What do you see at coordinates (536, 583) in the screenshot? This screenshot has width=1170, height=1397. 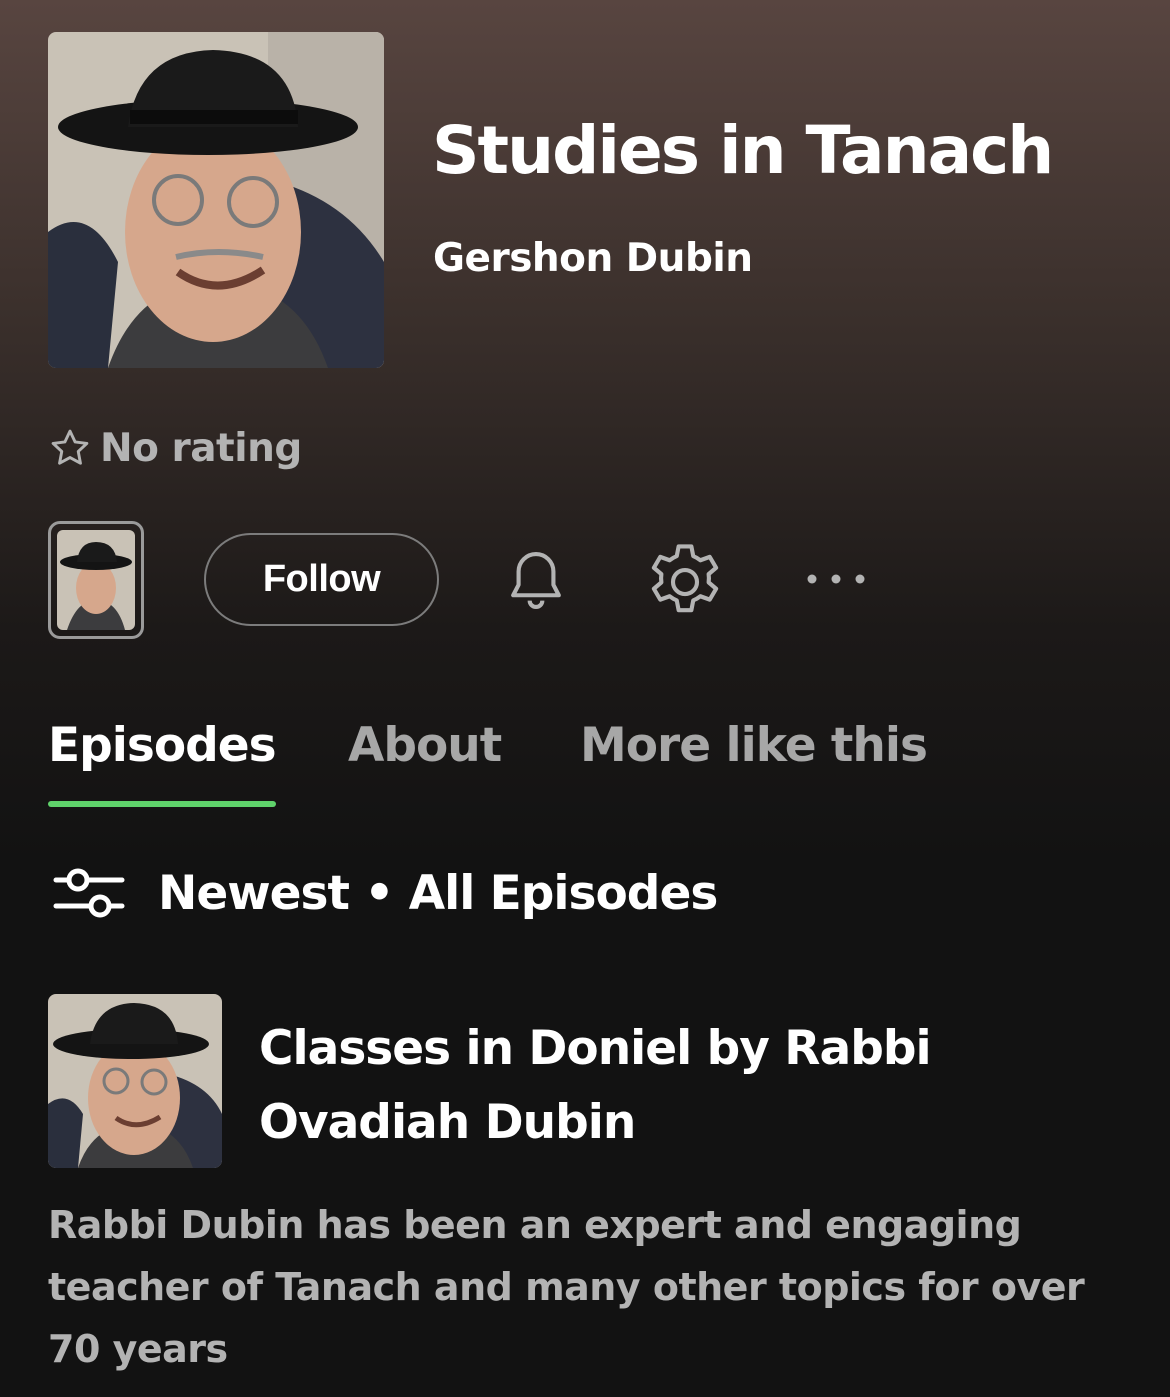 I see `bell-icon` at bounding box center [536, 583].